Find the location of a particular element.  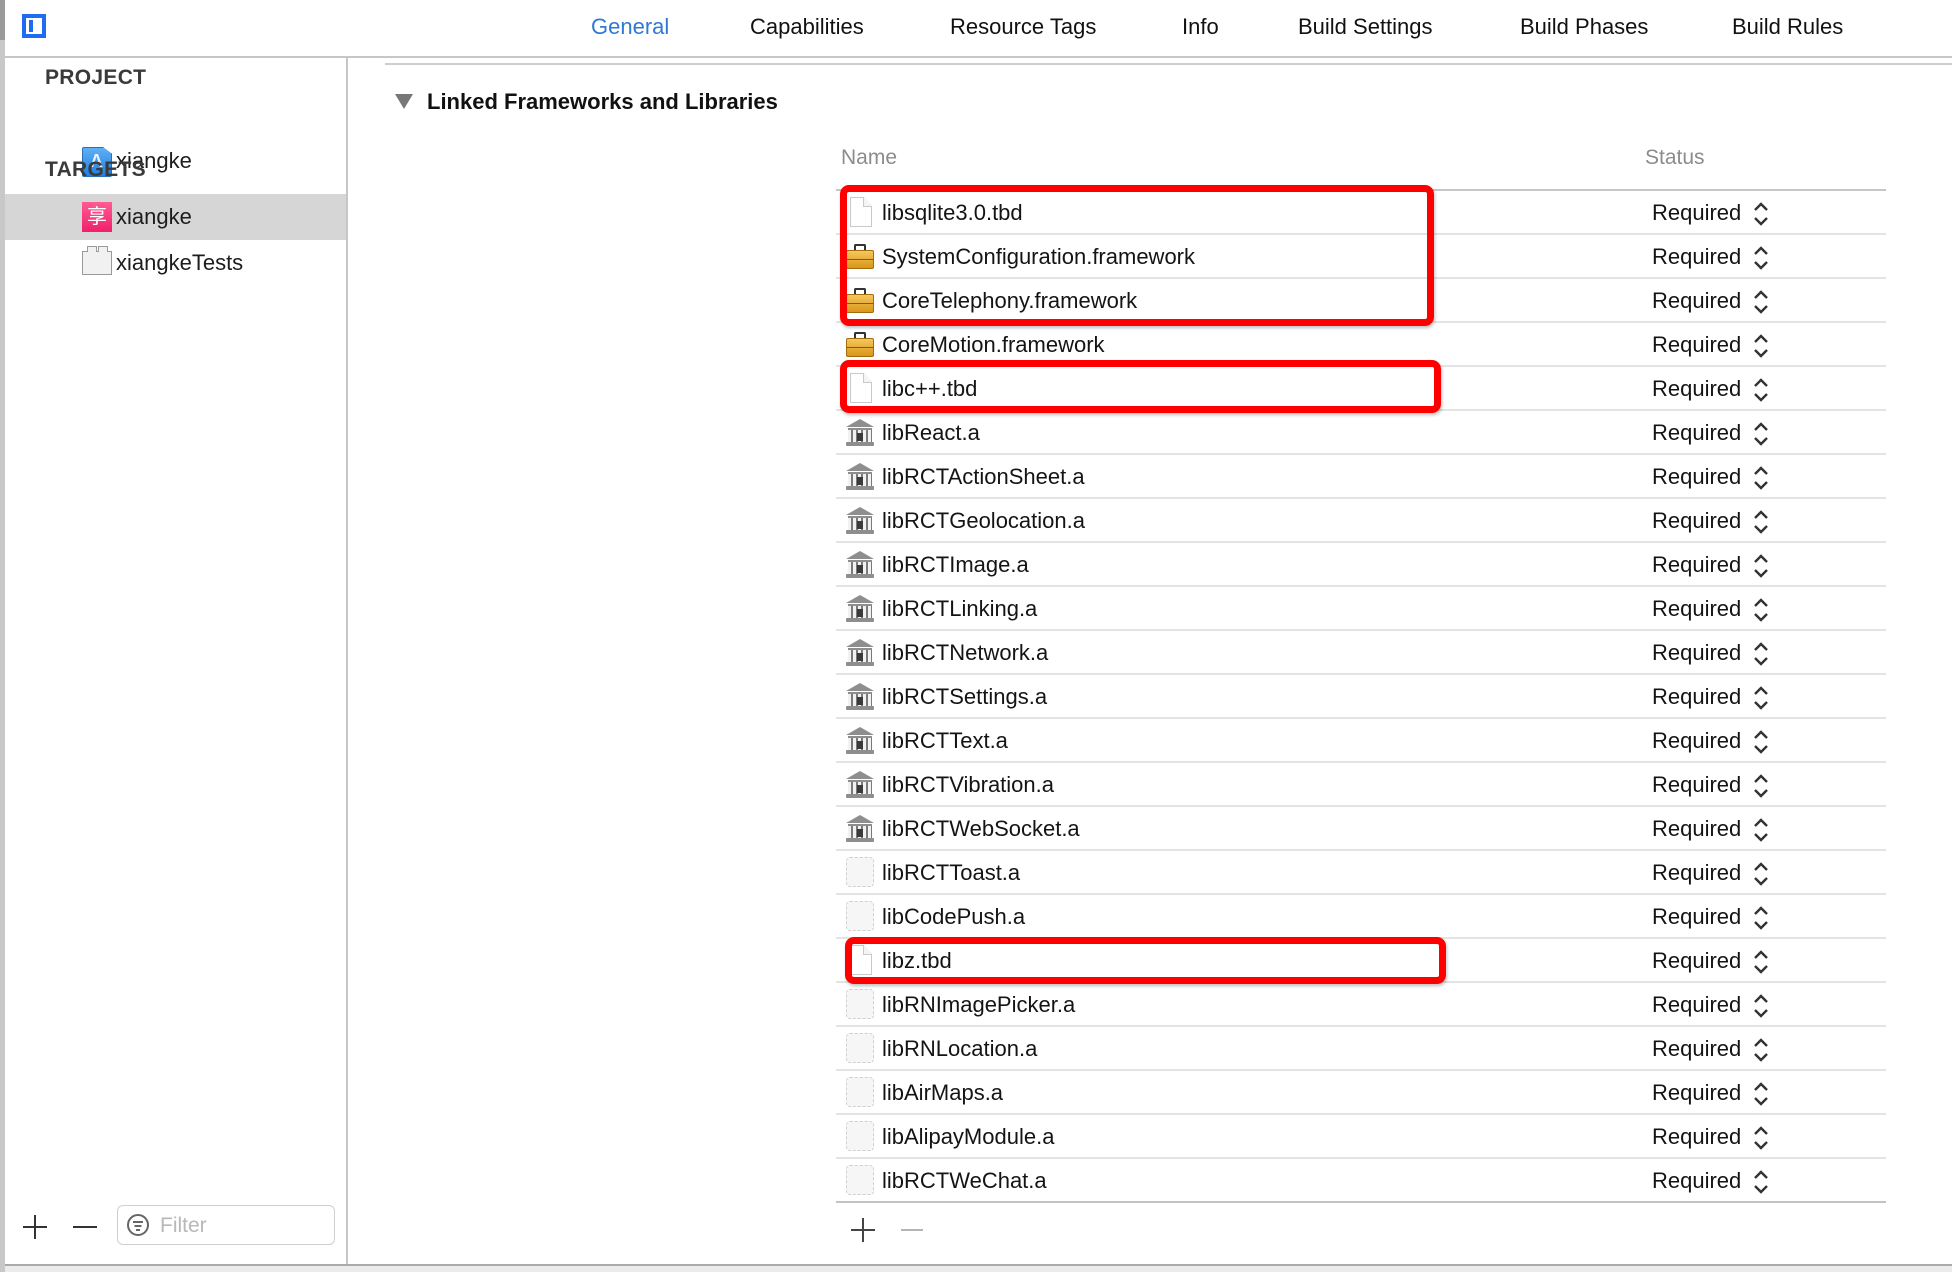

framework-name: libRCTActionSheet.a is located at coordinates (983, 476).